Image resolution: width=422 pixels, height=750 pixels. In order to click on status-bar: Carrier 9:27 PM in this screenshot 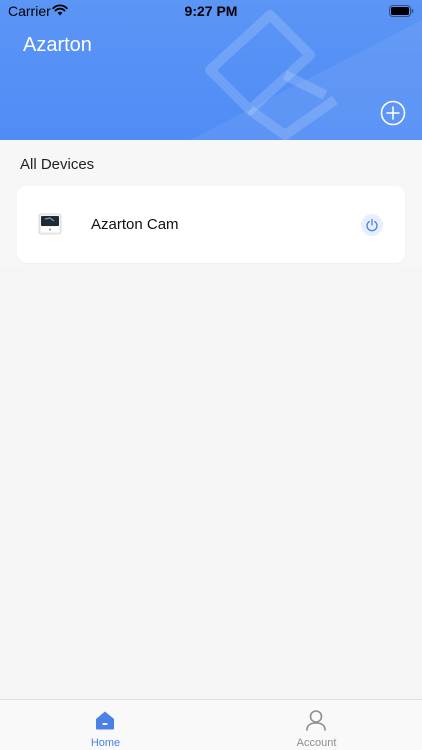, I will do `click(211, 11)`.